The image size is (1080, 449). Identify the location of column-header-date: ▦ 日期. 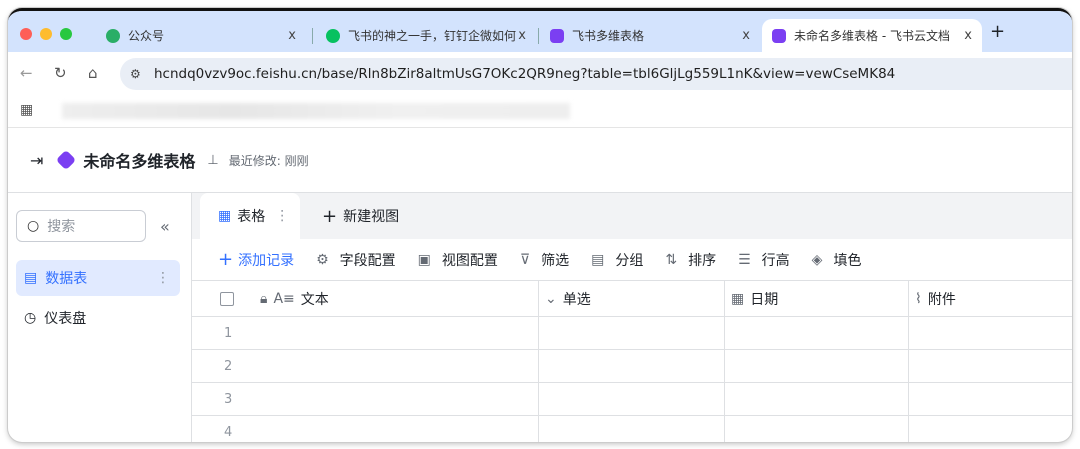
(817, 298).